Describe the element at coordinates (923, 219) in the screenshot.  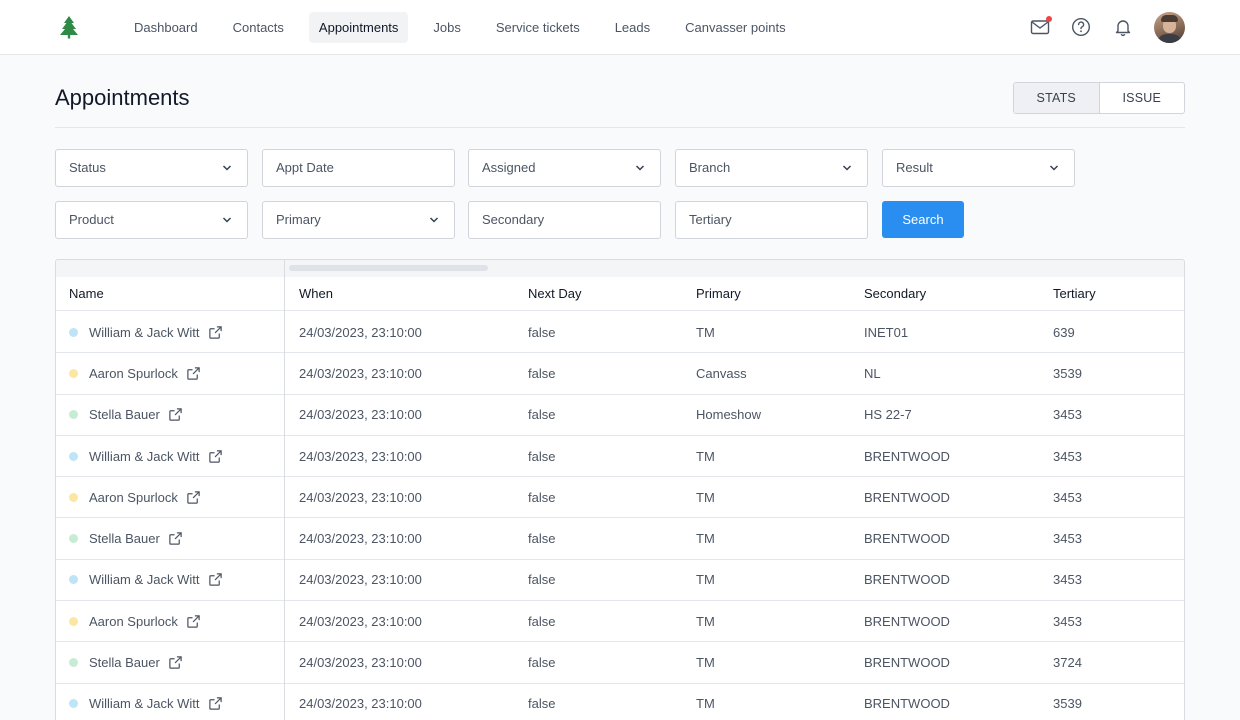
I see `search-button: Search` at that location.